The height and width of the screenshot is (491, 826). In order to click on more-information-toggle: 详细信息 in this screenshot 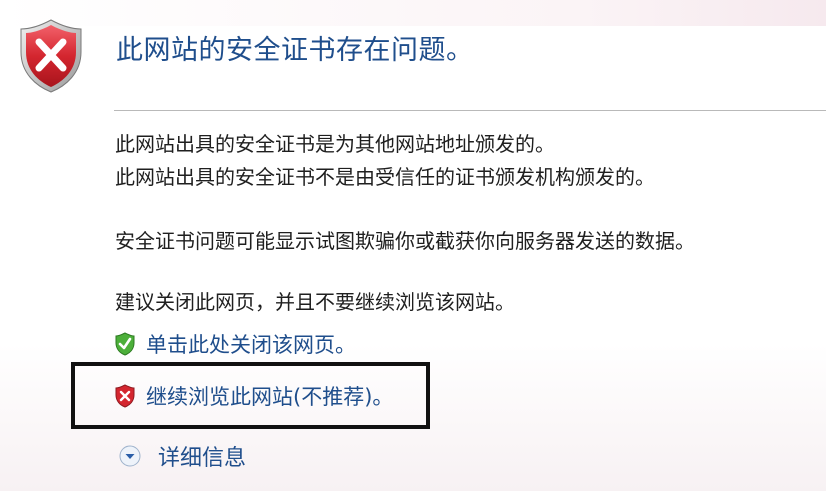, I will do `click(182, 456)`.